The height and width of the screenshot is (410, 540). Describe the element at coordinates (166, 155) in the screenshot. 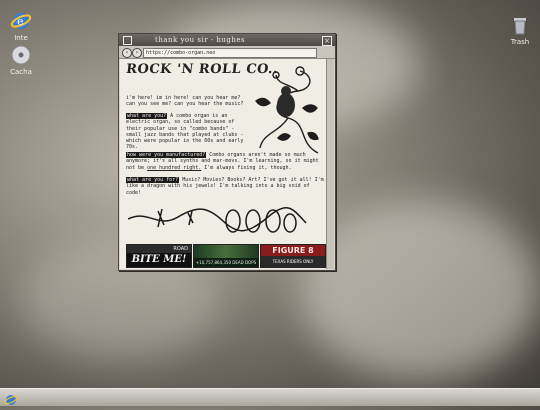

I see `heading-how: how were you manufactured?` at that location.